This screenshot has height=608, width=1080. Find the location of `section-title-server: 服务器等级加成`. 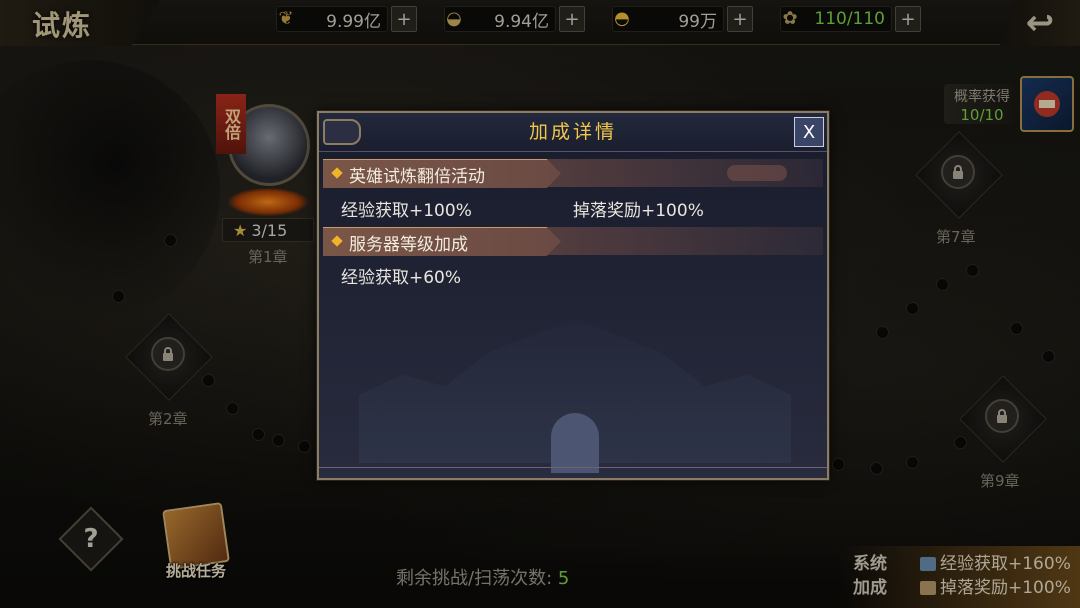

section-title-server: 服务器等级加成 is located at coordinates (408, 245).